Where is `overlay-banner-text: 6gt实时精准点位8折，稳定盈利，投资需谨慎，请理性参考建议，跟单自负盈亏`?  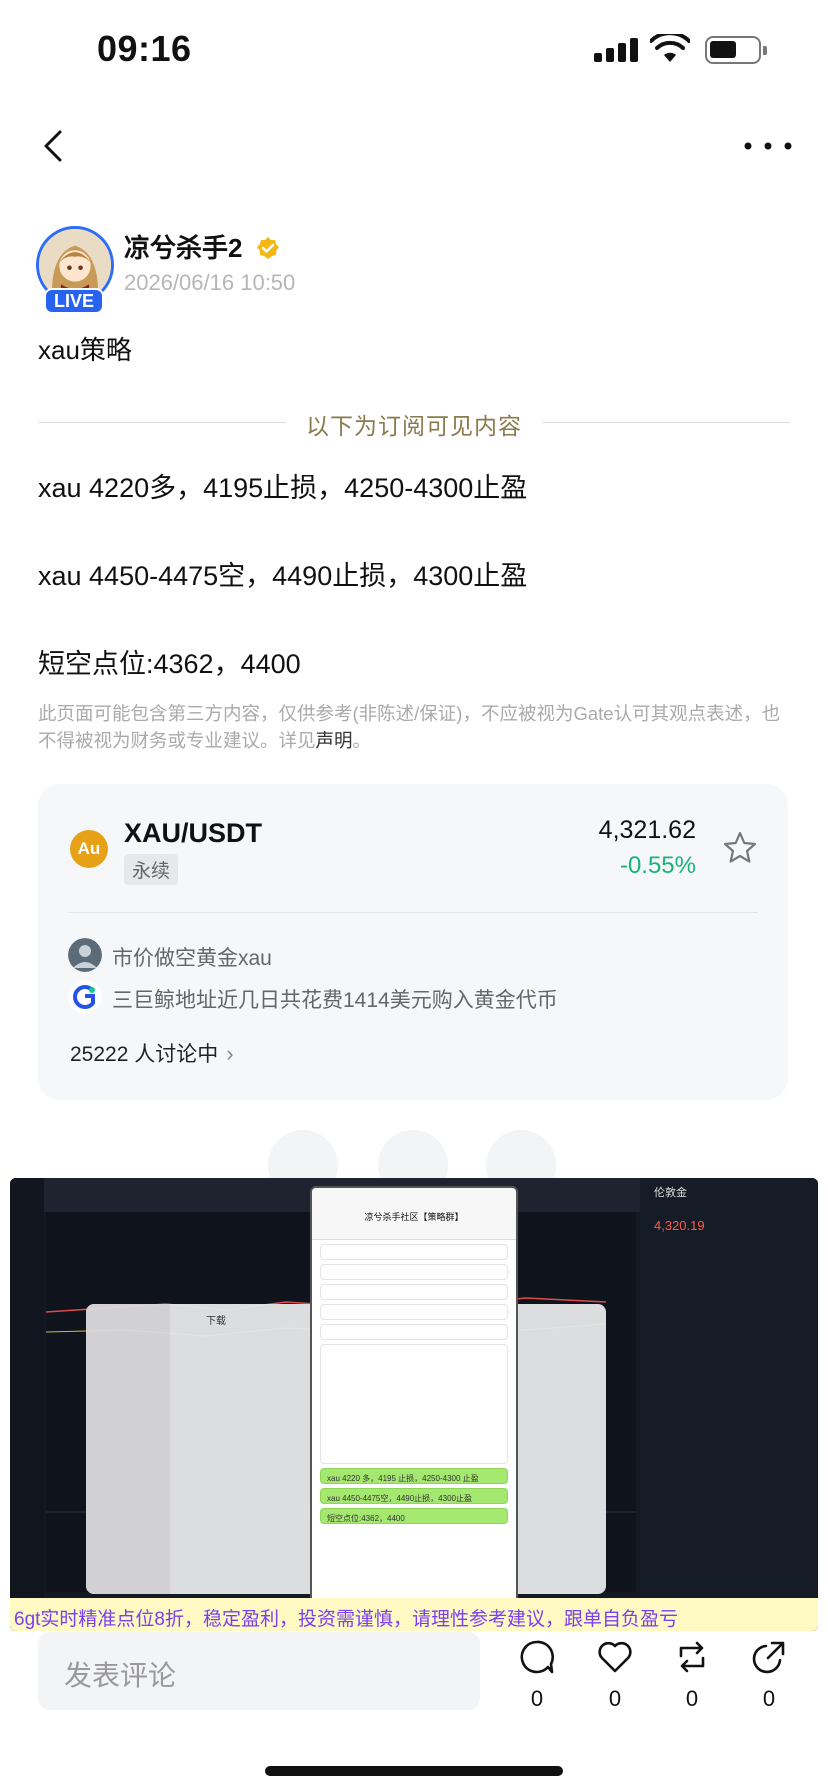 overlay-banner-text: 6gt实时精准点位8折，稳定盈利，投资需谨慎，请理性参考建议，跟单自负盈亏 is located at coordinates (346, 1619).